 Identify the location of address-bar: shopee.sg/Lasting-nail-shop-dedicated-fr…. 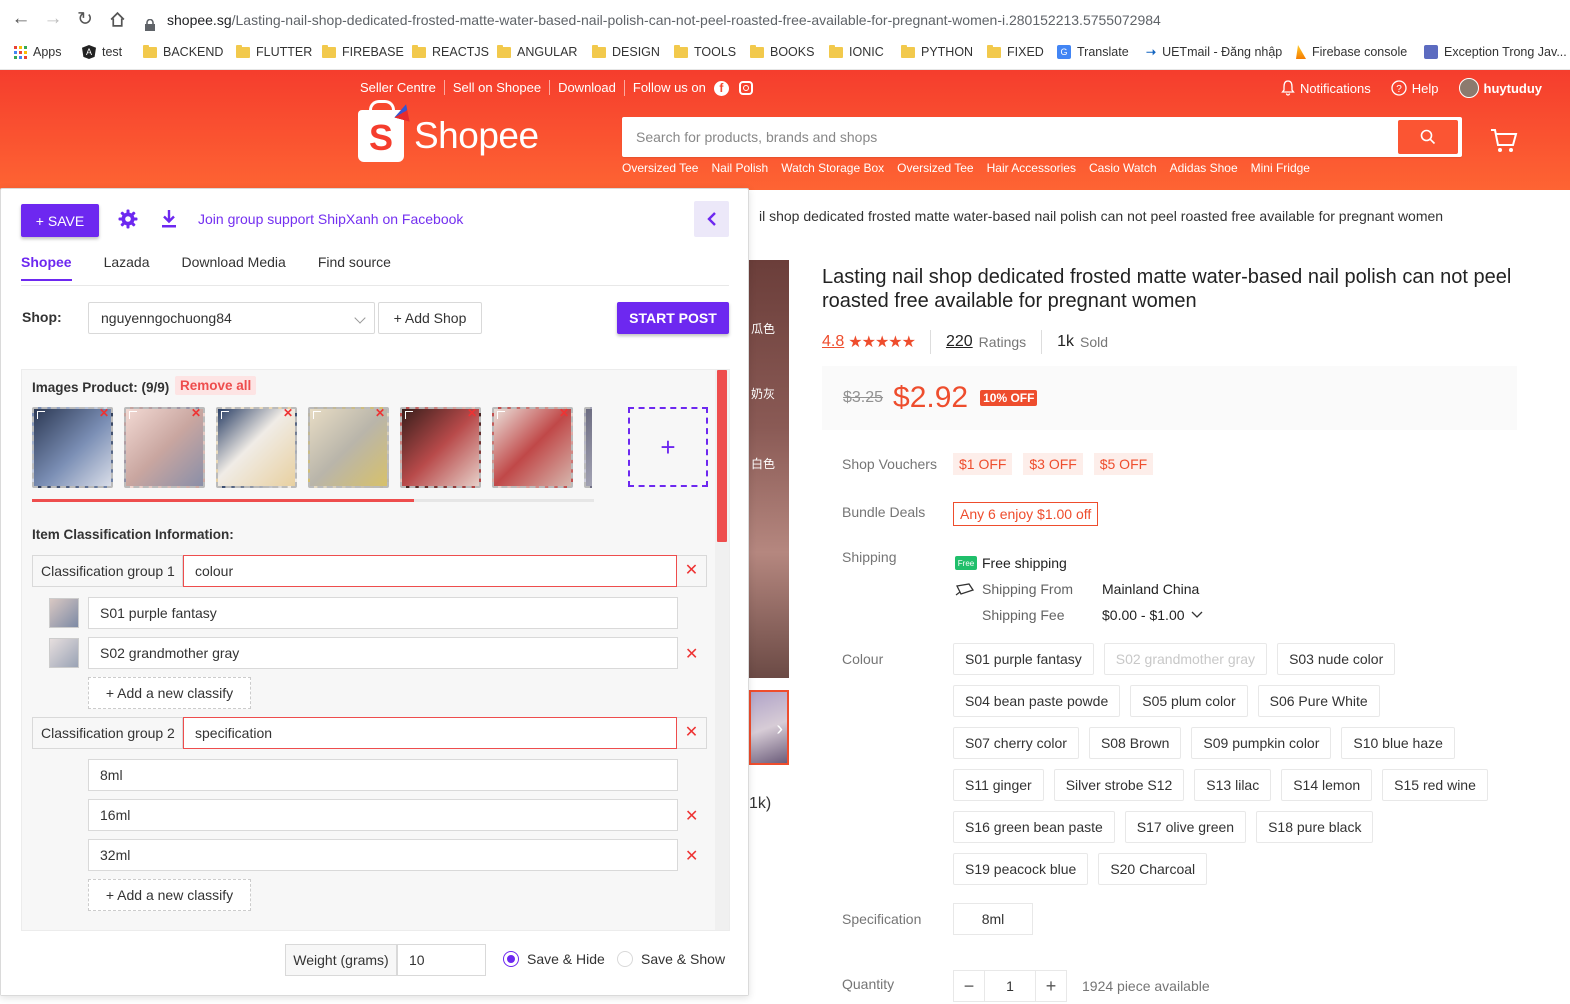
(855, 20).